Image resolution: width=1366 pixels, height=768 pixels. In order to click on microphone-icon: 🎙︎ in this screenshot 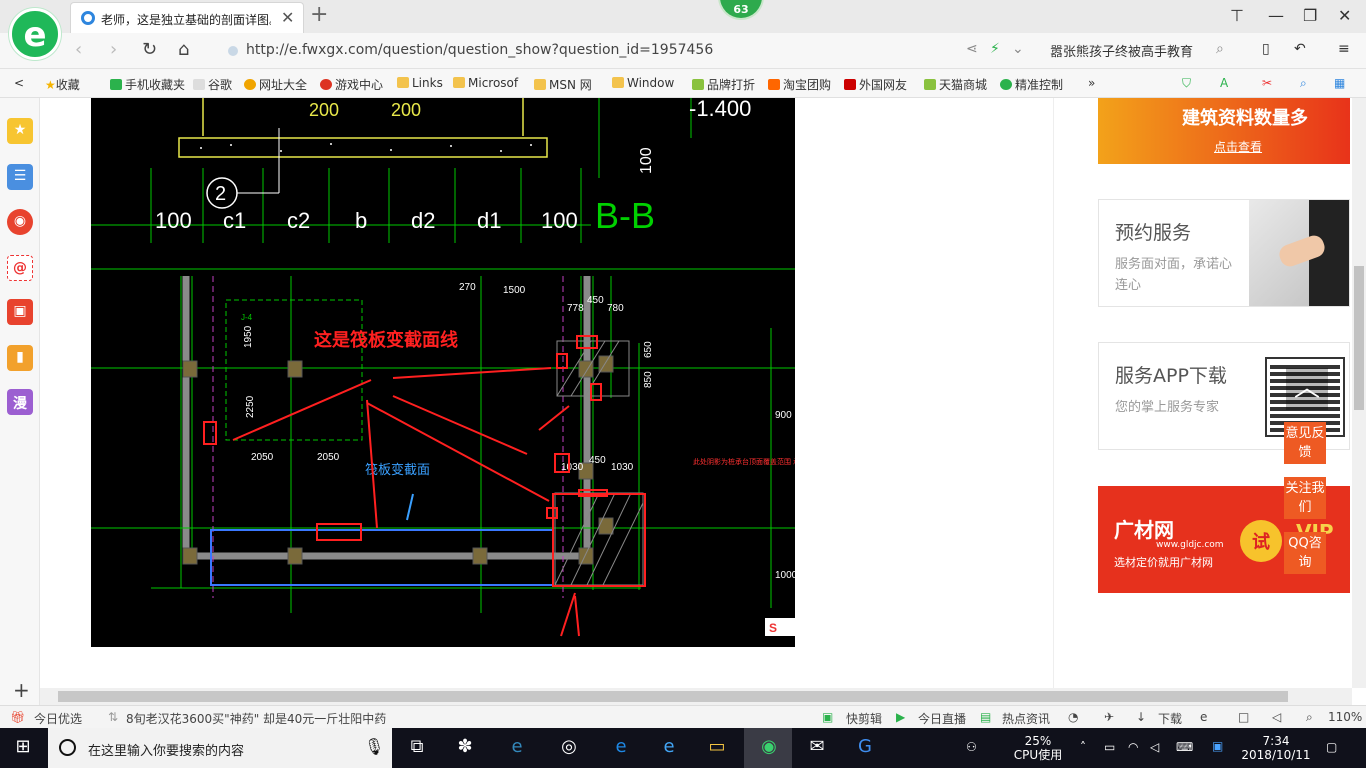, I will do `click(374, 746)`.